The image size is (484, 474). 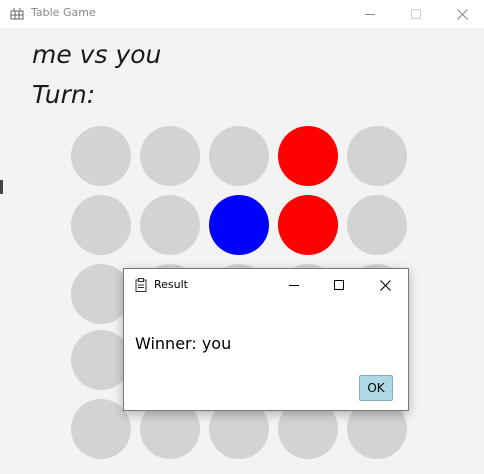 I want to click on dialog-minimize-button, so click(x=294, y=285).